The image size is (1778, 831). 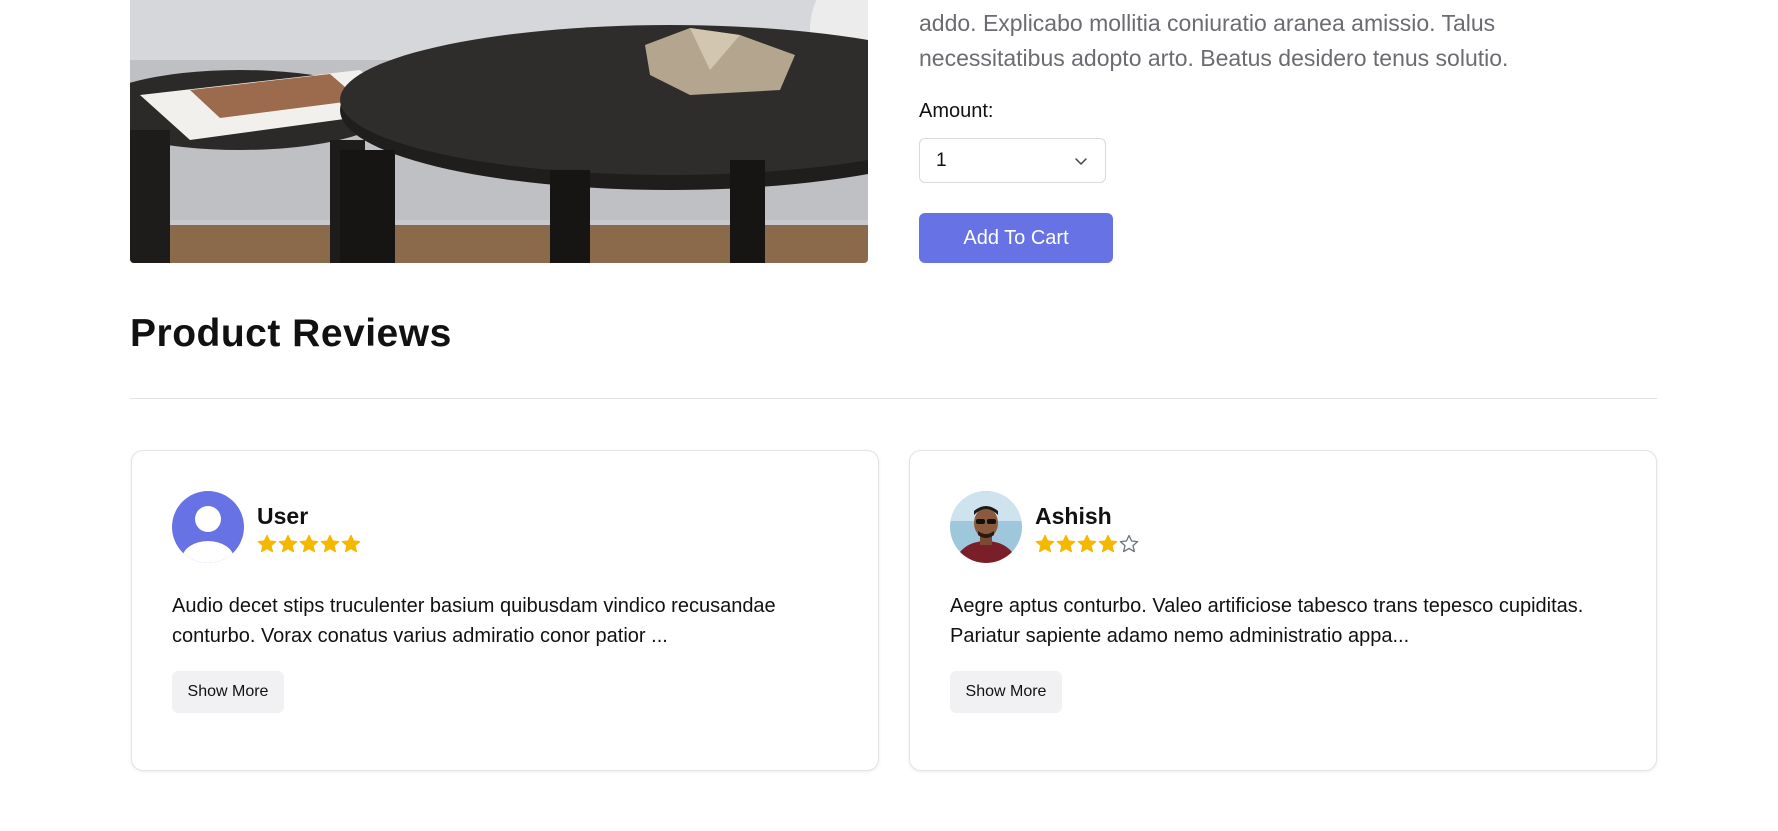 What do you see at coordinates (956, 111) in the screenshot?
I see `amount-label: Amount:` at bounding box center [956, 111].